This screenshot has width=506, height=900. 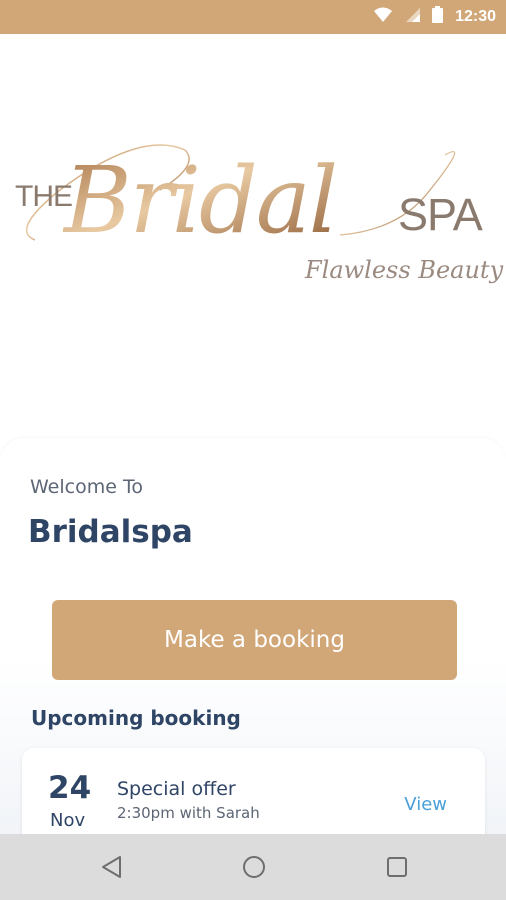 I want to click on status-icons: 12:30, so click(x=435, y=17).